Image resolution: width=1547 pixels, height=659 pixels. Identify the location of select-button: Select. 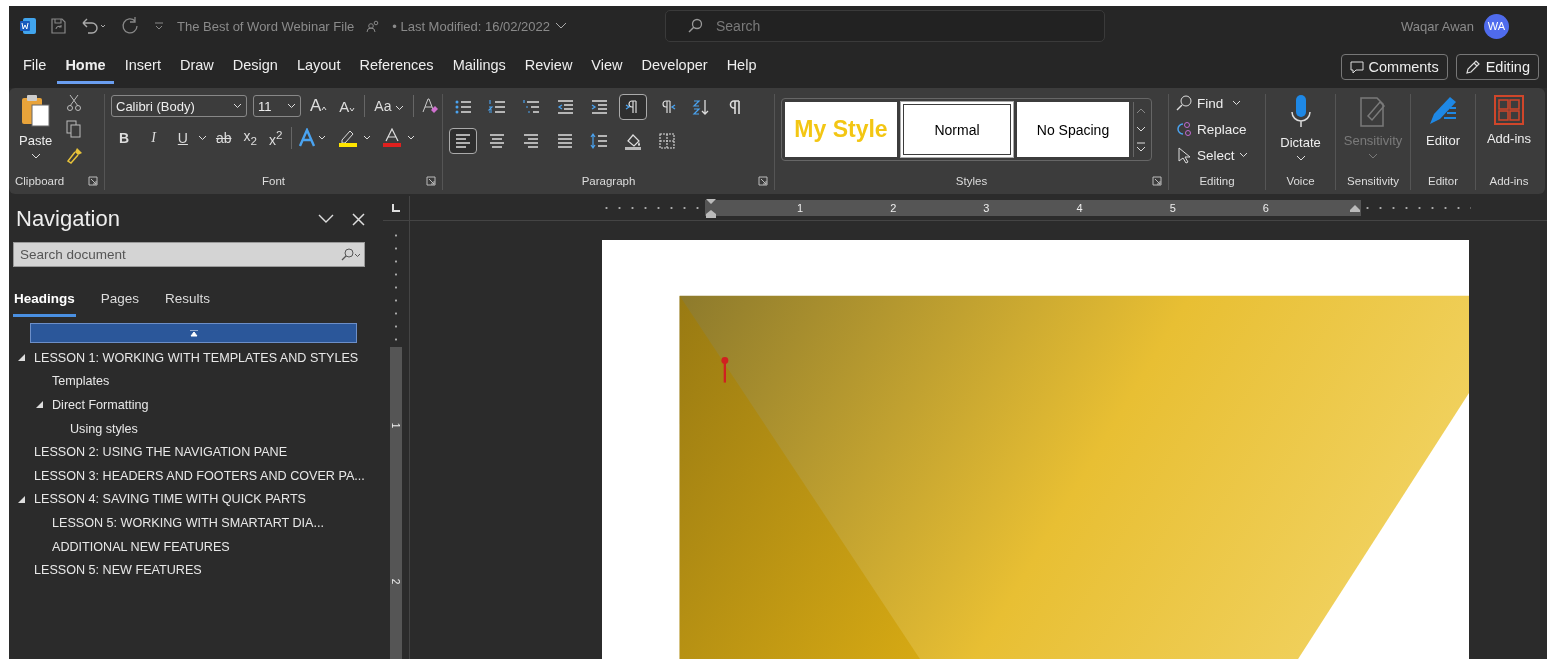
(1211, 155).